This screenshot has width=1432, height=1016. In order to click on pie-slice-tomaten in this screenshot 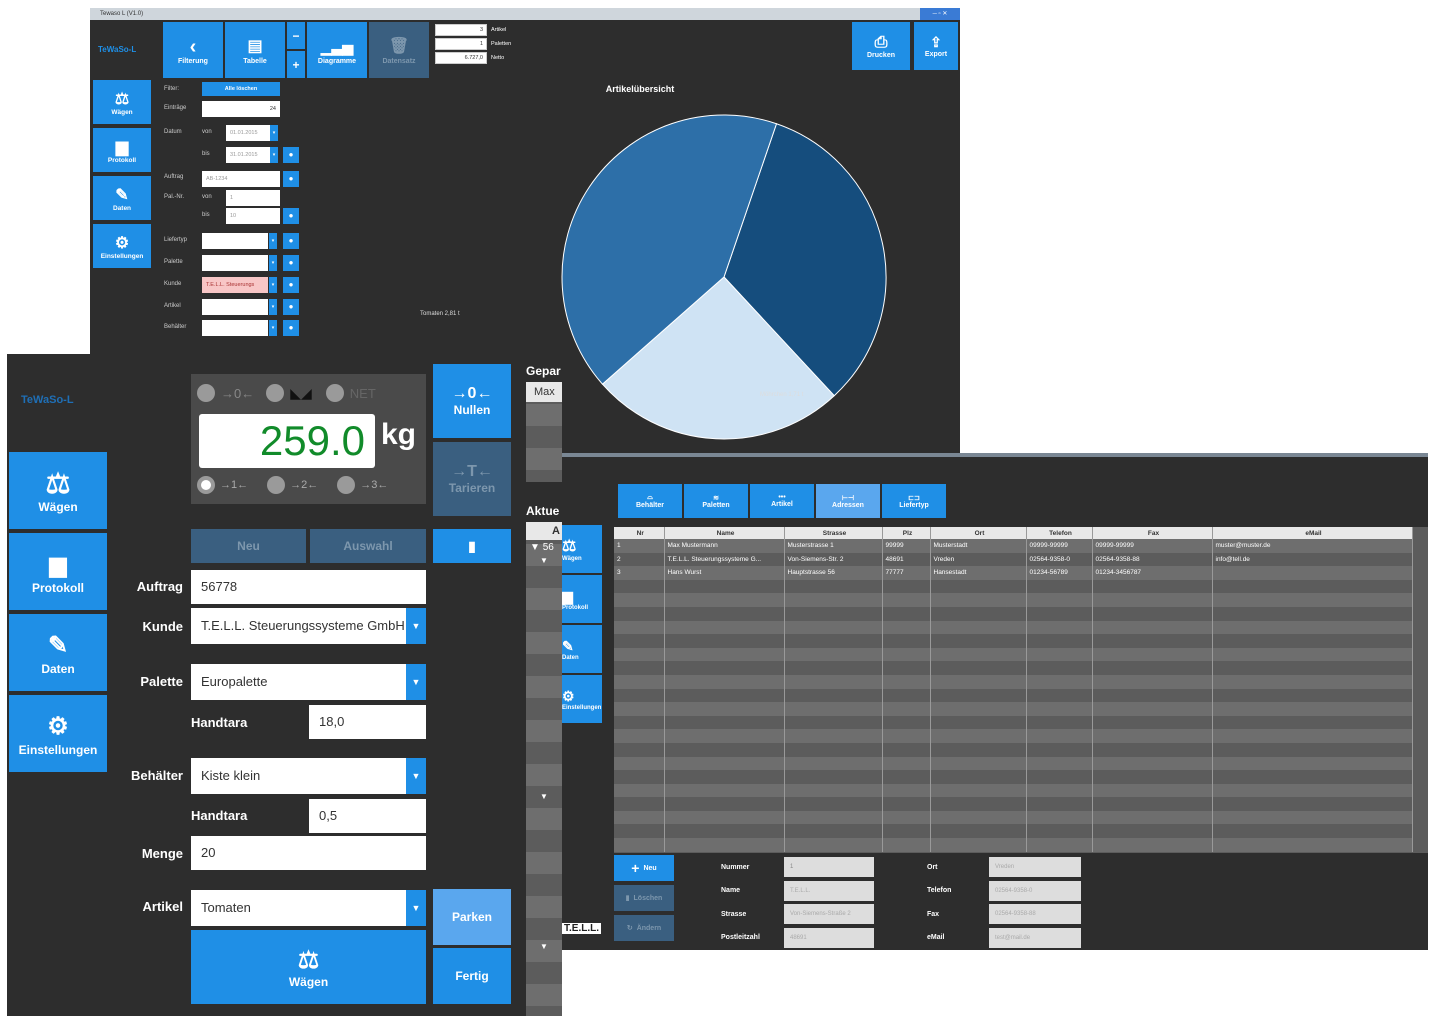, I will do `click(669, 249)`.